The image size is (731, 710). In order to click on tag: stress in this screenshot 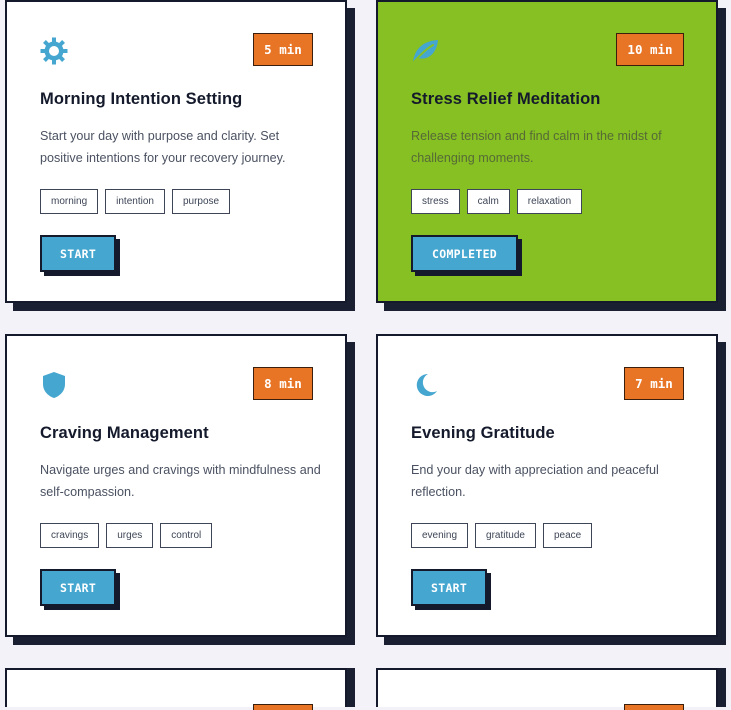, I will do `click(435, 201)`.